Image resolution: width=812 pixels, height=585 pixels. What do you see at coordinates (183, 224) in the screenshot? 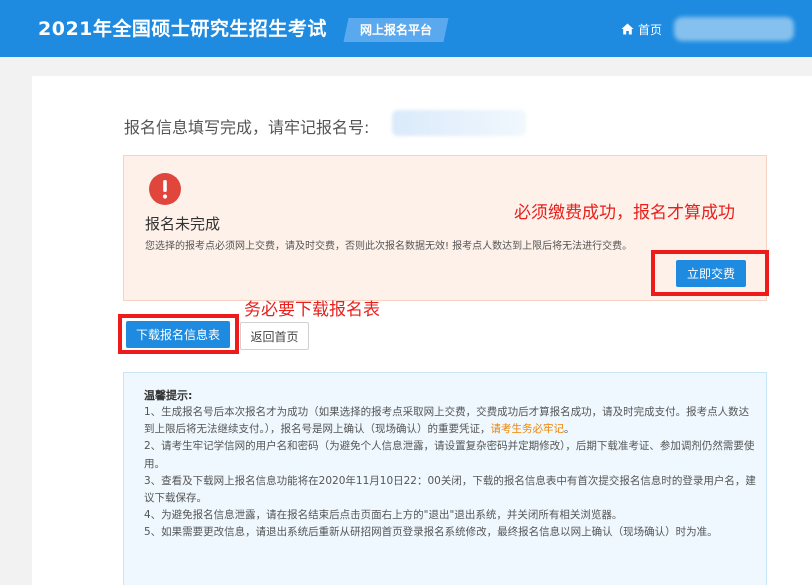
I see `alert-title: 报名未完成` at bounding box center [183, 224].